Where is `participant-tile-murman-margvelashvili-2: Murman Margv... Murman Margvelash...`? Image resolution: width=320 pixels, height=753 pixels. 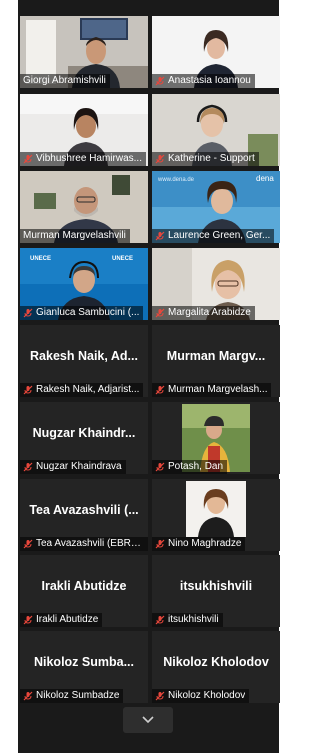 participant-tile-murman-margvelashvili-2: Murman Margv... Murman Margvelash... is located at coordinates (216, 361).